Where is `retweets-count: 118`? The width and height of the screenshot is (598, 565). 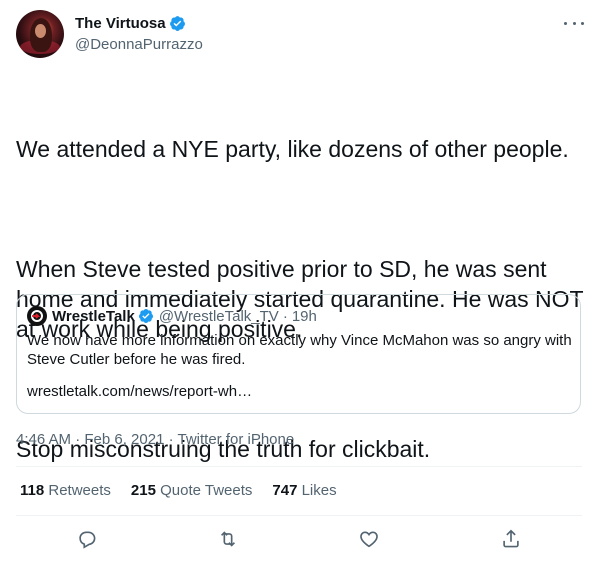 retweets-count: 118 is located at coordinates (32, 490).